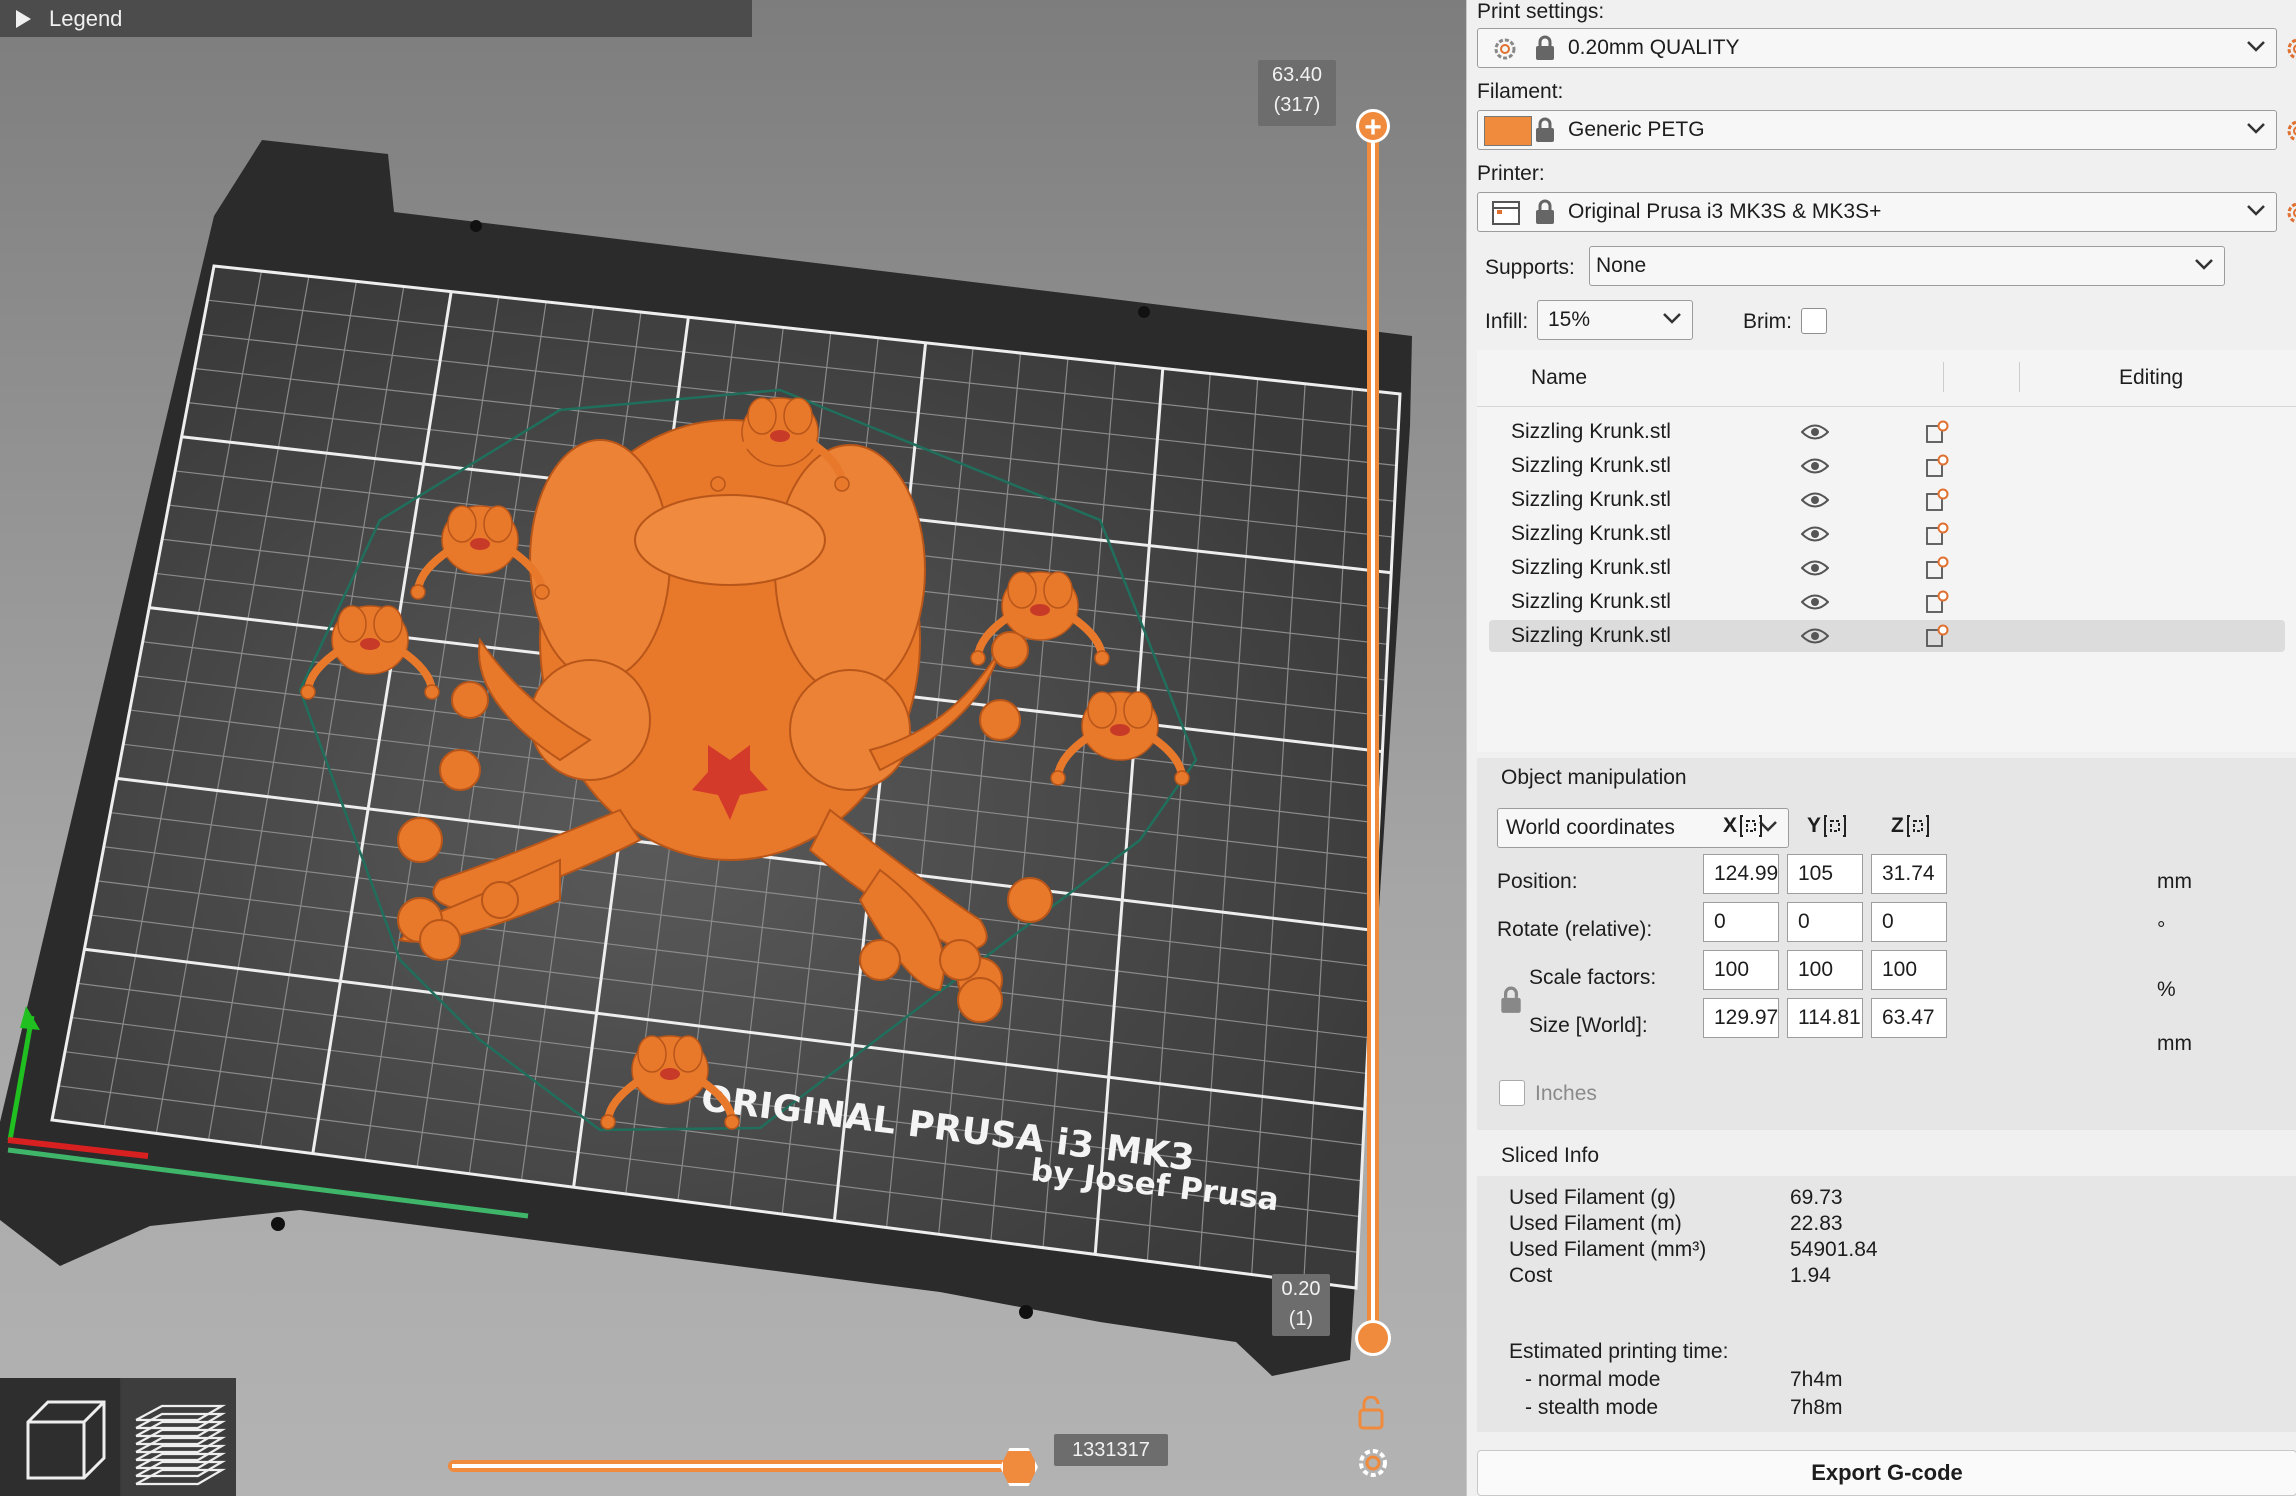 This screenshot has width=2296, height=1496. I want to click on axis-header-x: X, so click(1743, 826).